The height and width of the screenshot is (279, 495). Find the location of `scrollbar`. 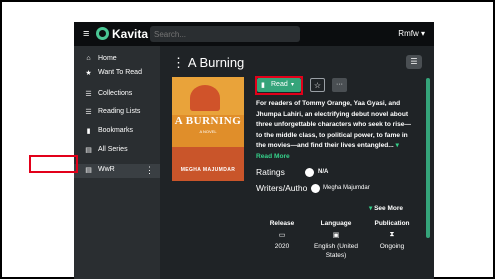

scrollbar is located at coordinates (428, 158).